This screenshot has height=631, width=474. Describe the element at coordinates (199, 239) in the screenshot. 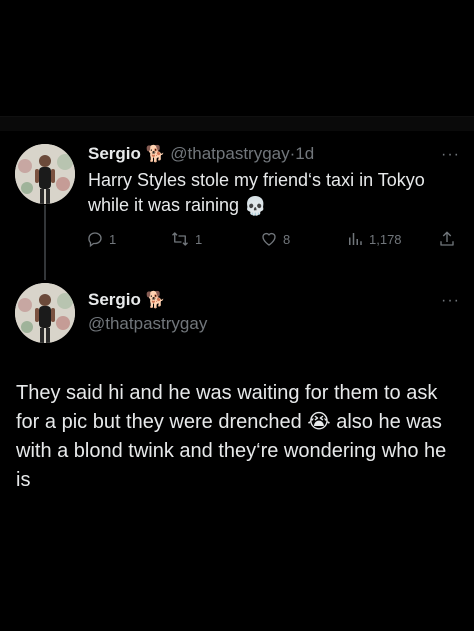

I see `repost-count: 1` at that location.